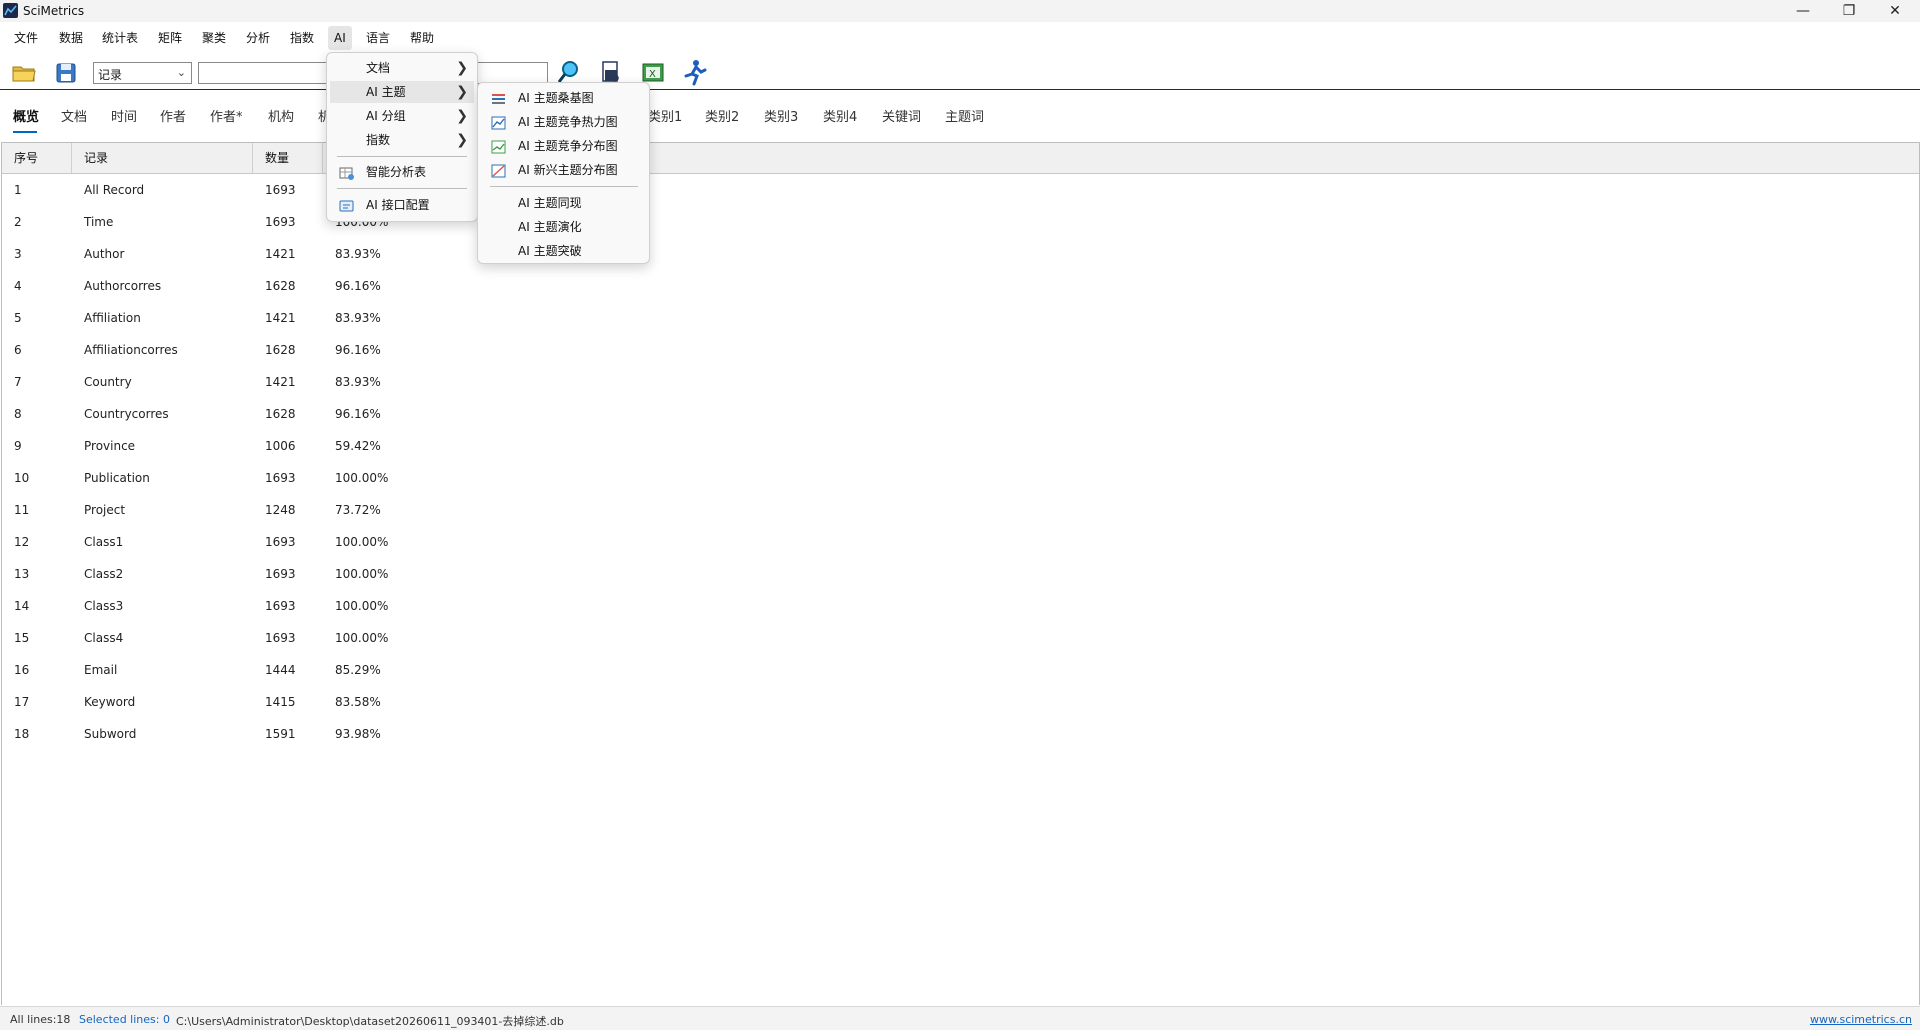 This screenshot has width=1920, height=1030. I want to click on row-percent: 83.58%, so click(358, 702).